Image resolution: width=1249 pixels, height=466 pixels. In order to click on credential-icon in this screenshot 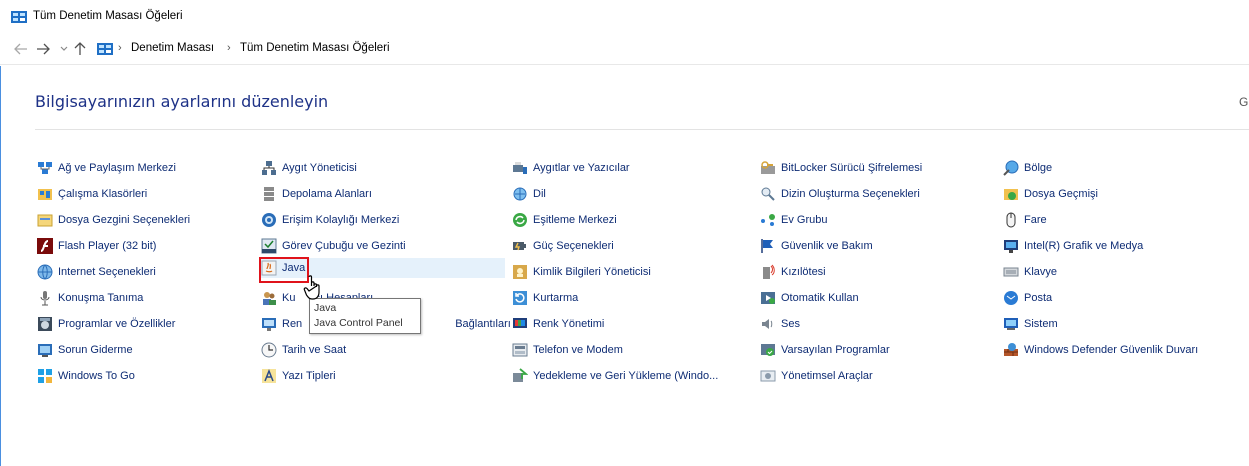, I will do `click(520, 272)`.